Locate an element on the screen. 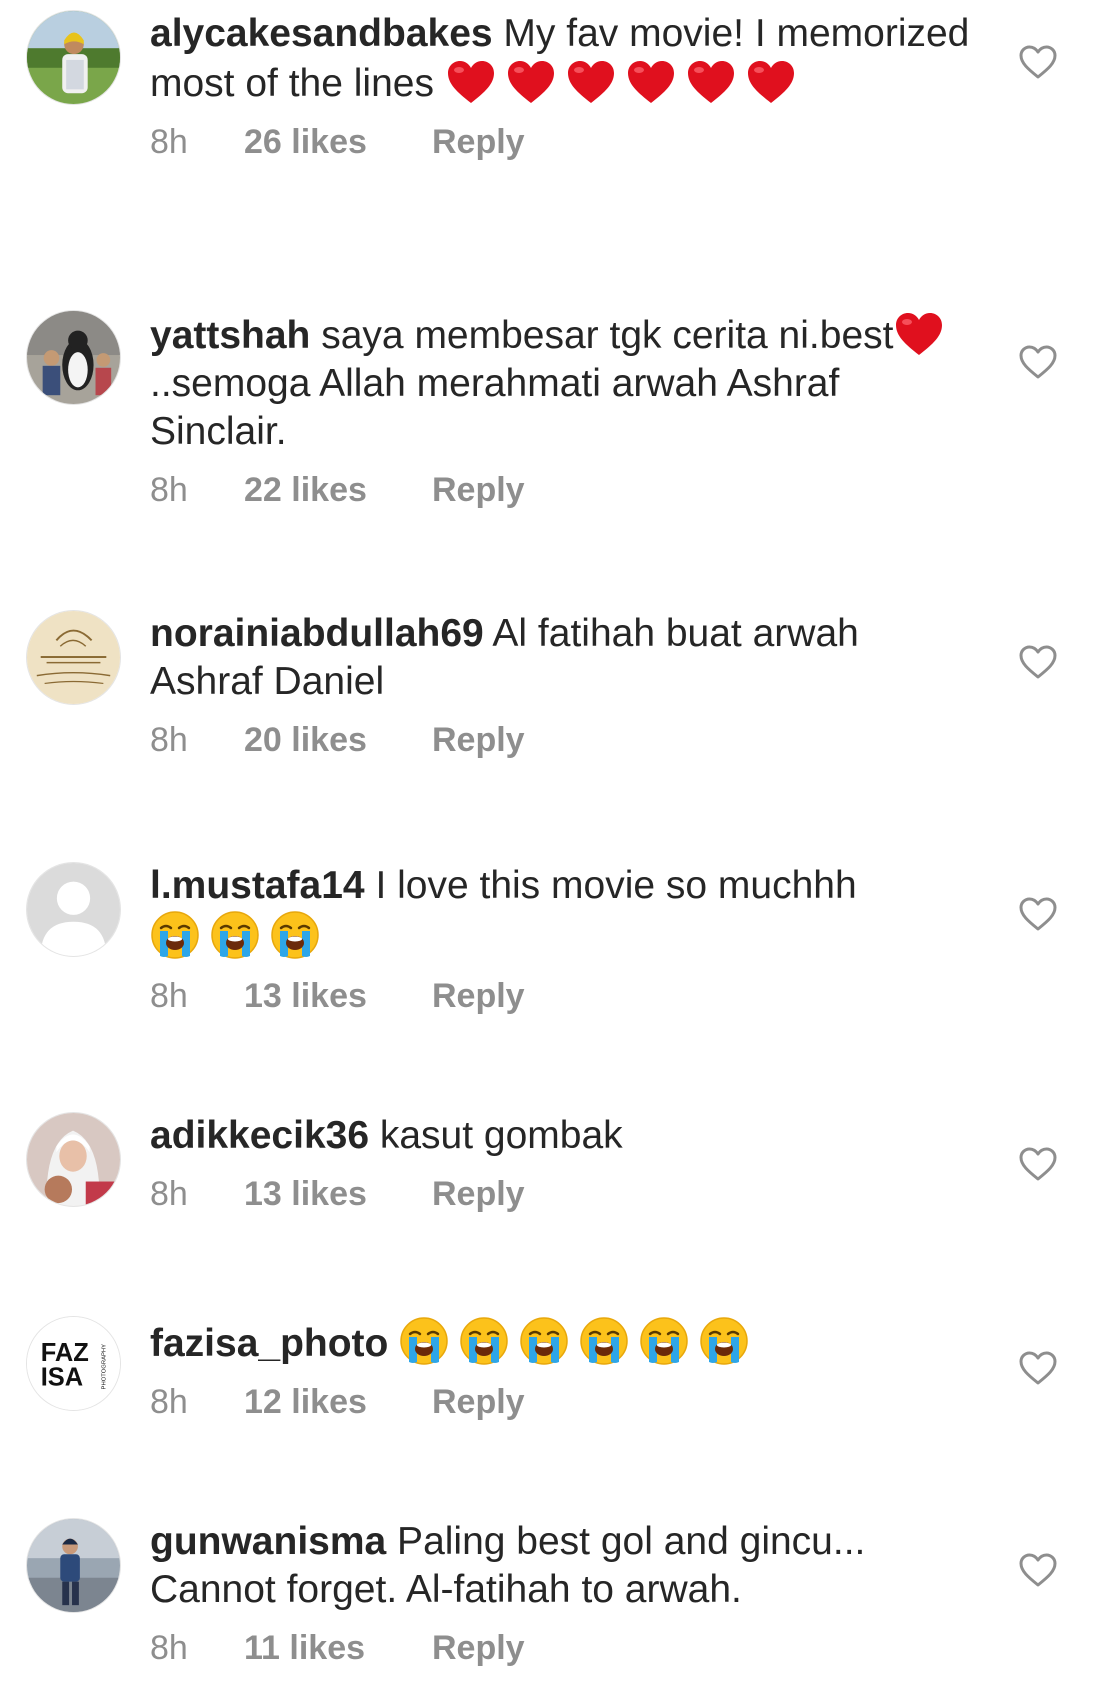  default-avatar-icon is located at coordinates (73, 909).